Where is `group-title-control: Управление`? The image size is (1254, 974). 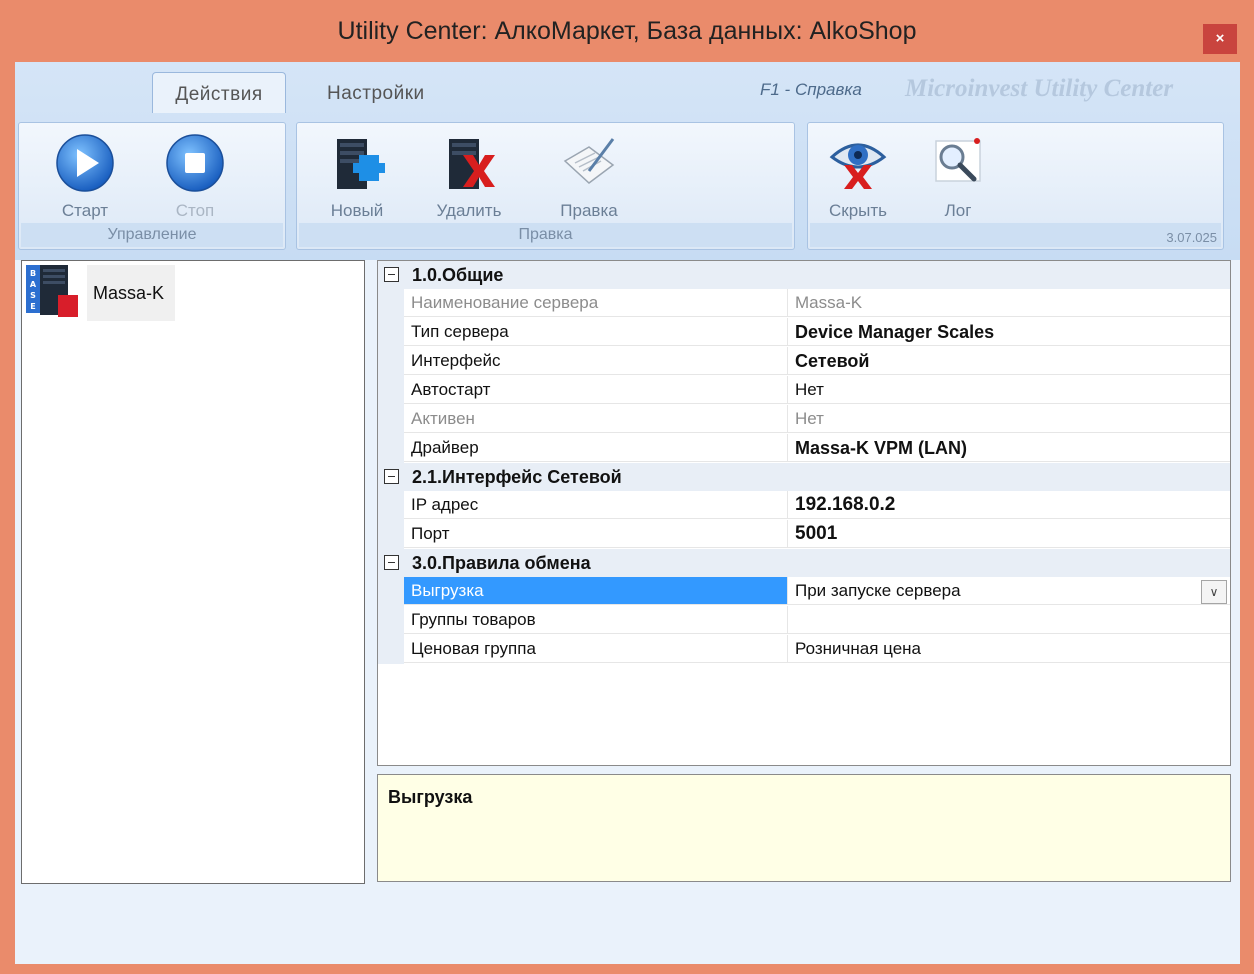
group-title-control: Управление is located at coordinates (152, 235).